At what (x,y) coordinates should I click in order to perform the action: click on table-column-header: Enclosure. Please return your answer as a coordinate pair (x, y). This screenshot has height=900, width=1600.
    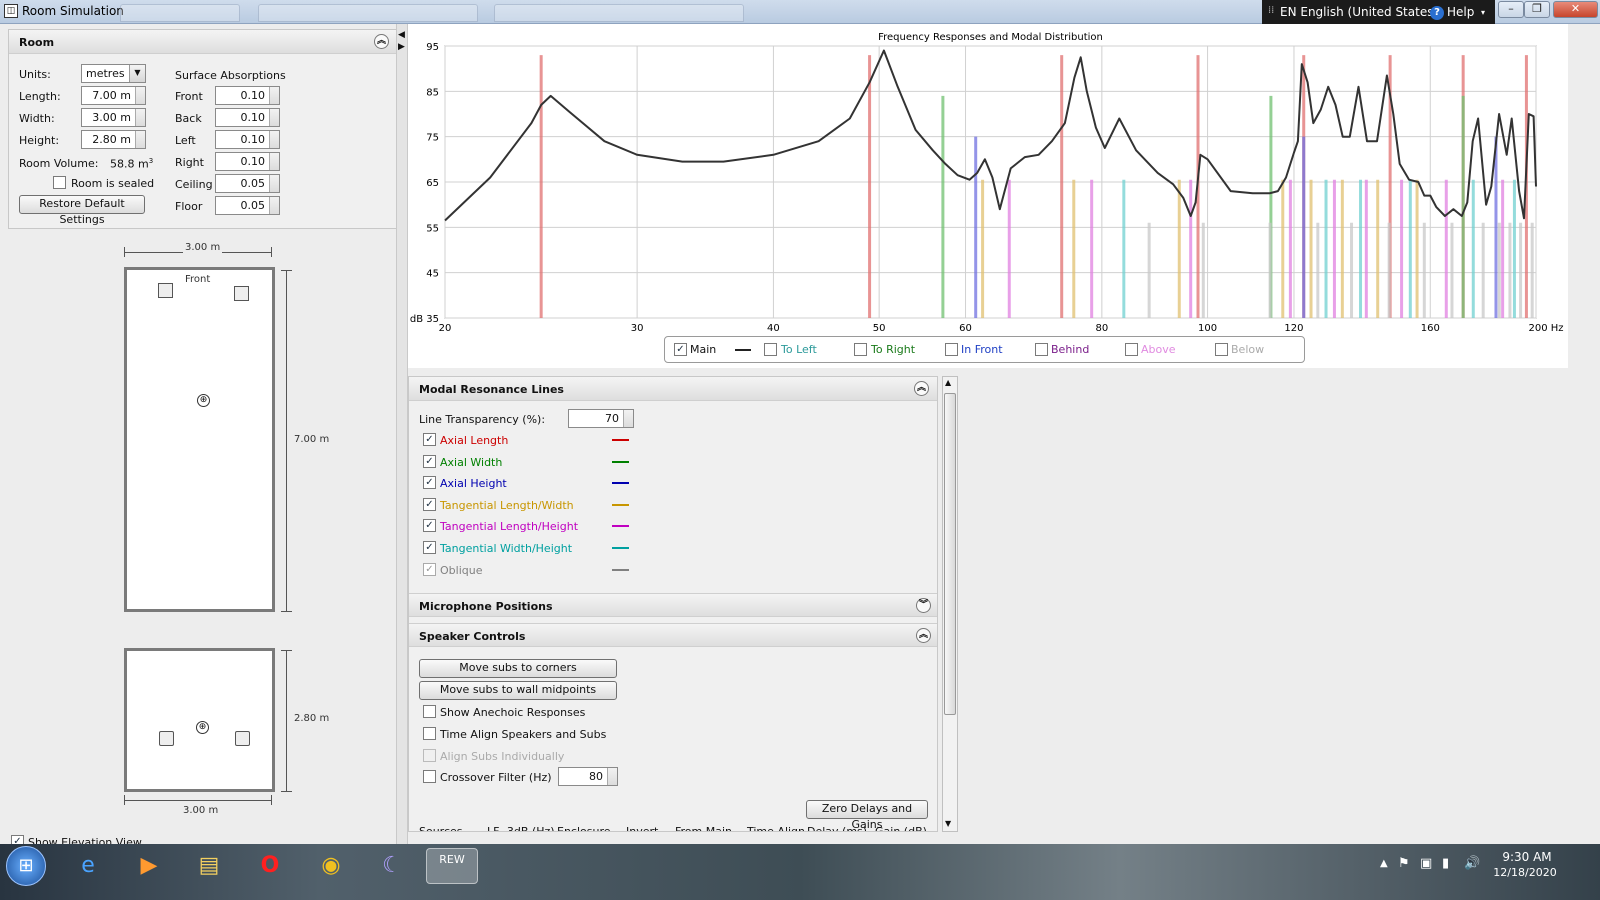
    Looking at the image, I should click on (584, 828).